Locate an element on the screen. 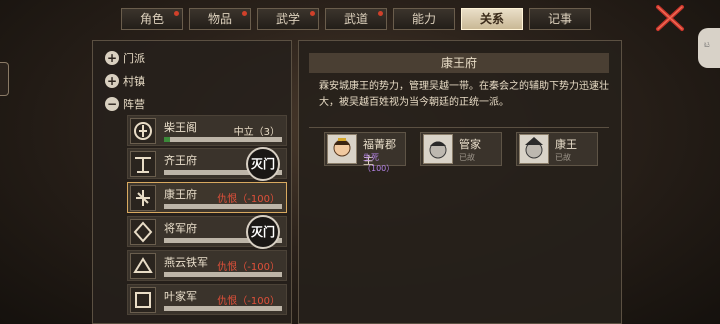  member-name: 管家 is located at coordinates (470, 144).